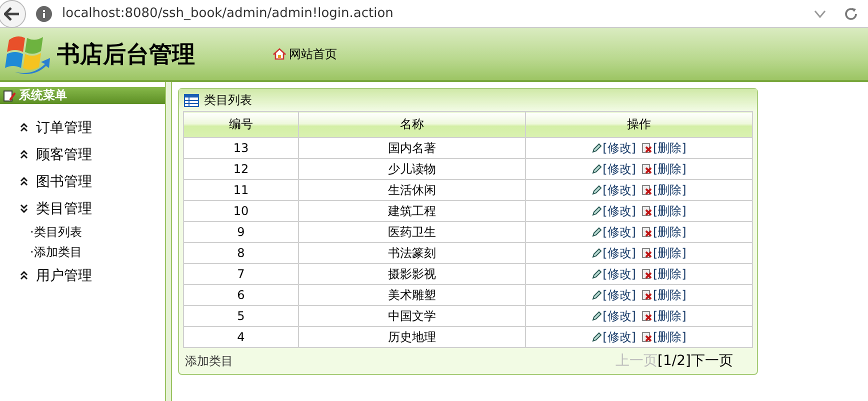  What do you see at coordinates (851, 13) in the screenshot?
I see `refresh-icon` at bounding box center [851, 13].